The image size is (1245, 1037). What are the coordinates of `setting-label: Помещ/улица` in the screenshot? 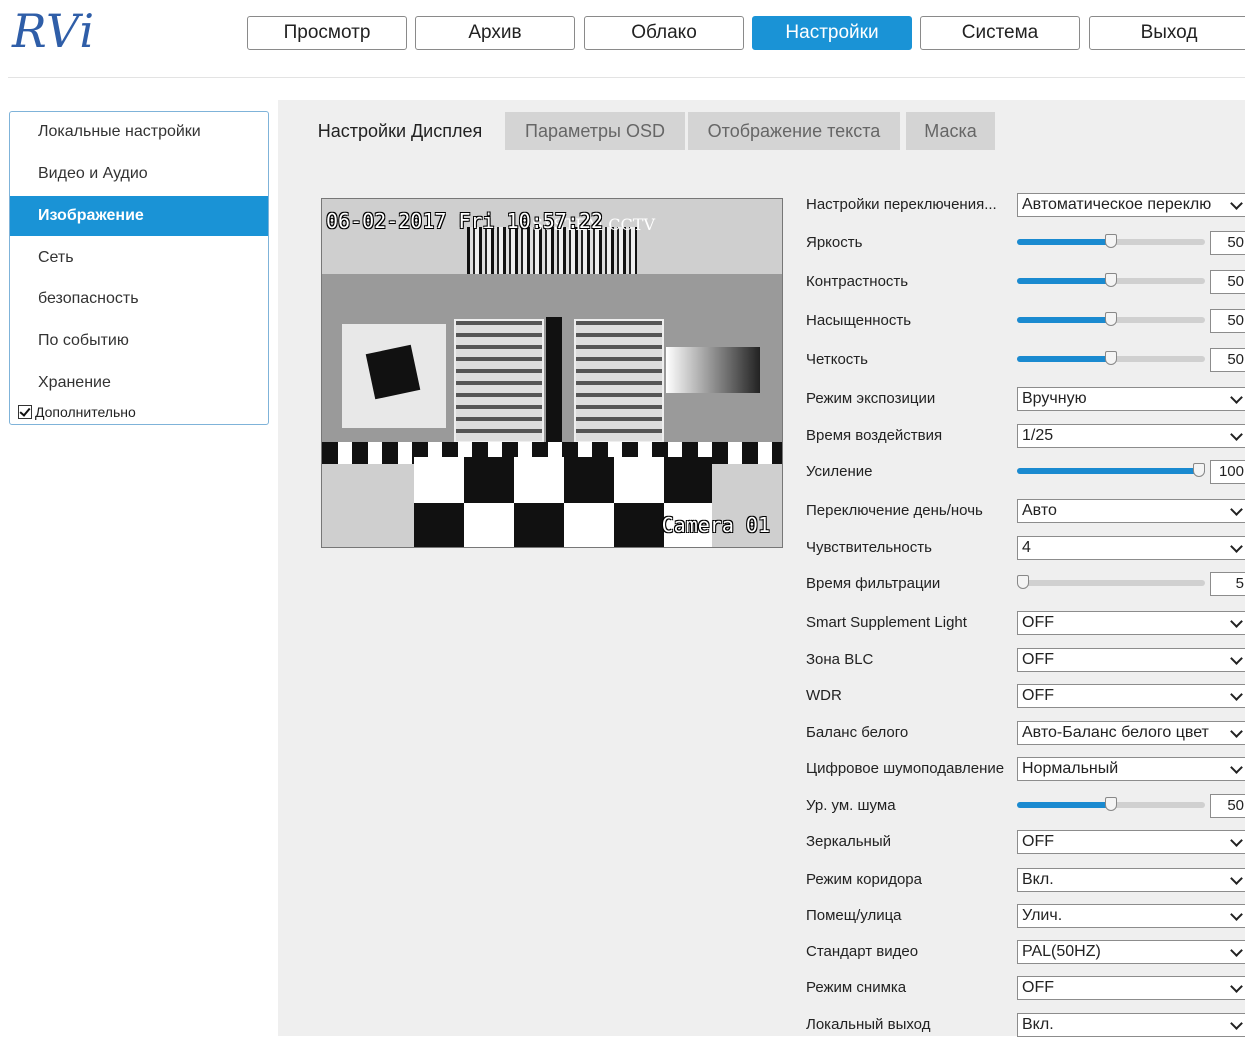 It's located at (854, 915).